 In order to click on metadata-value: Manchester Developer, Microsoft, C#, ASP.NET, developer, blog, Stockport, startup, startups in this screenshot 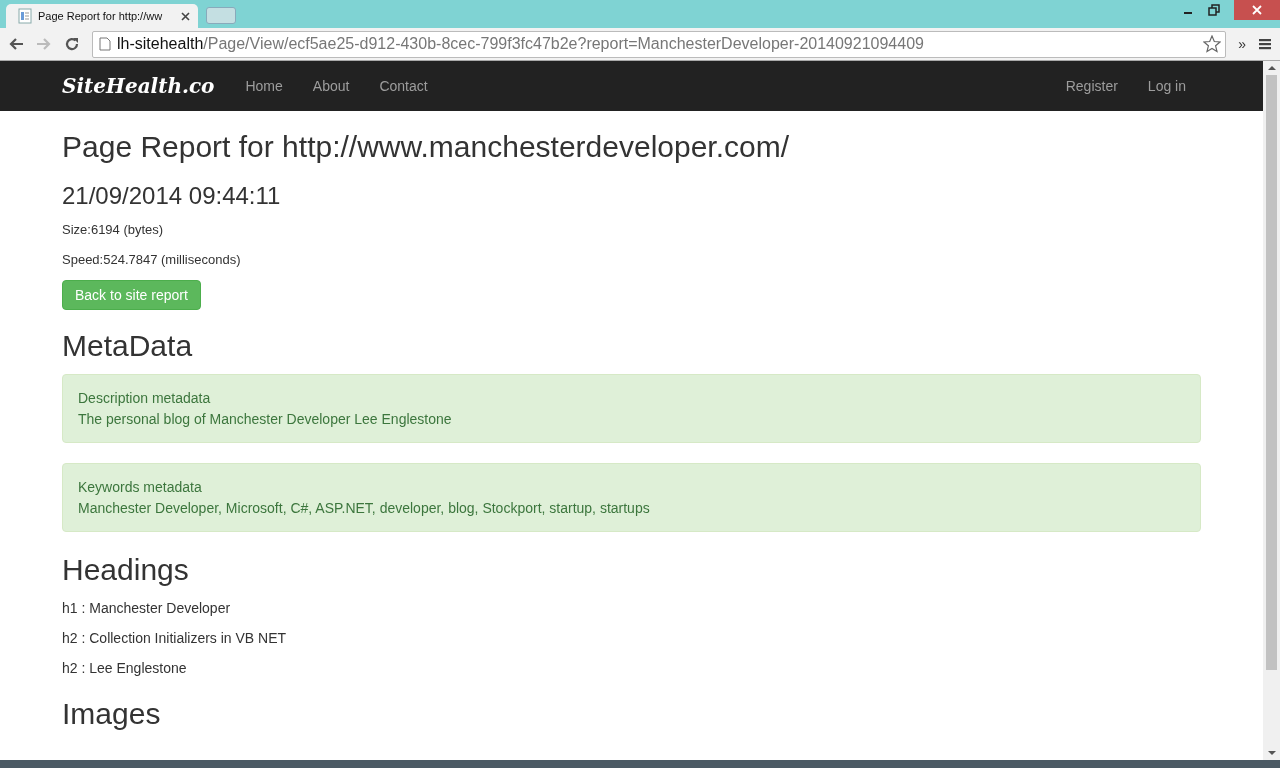, I will do `click(364, 508)`.